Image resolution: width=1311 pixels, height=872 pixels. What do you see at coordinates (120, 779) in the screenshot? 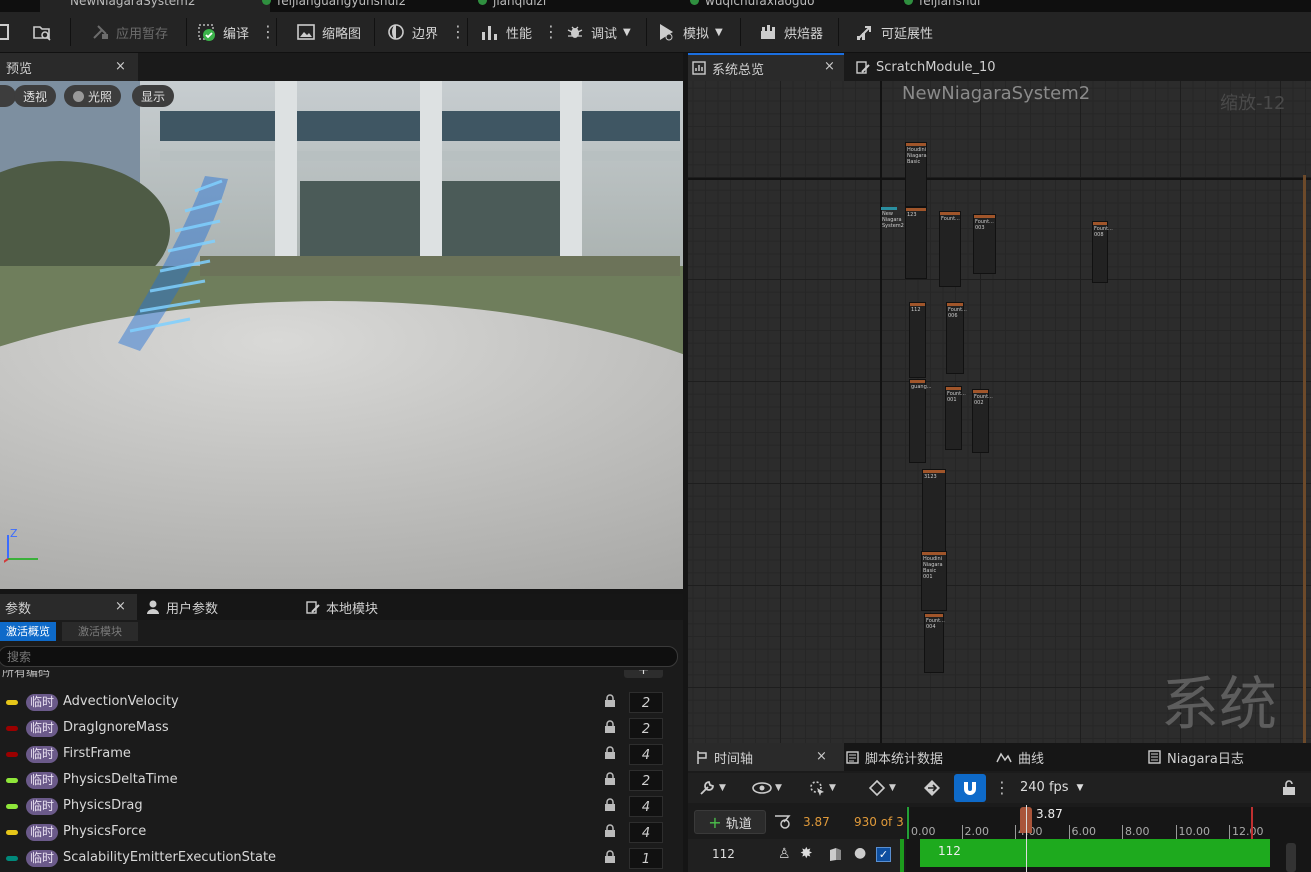
I see `param-name: PhysicsDeltaTime` at bounding box center [120, 779].